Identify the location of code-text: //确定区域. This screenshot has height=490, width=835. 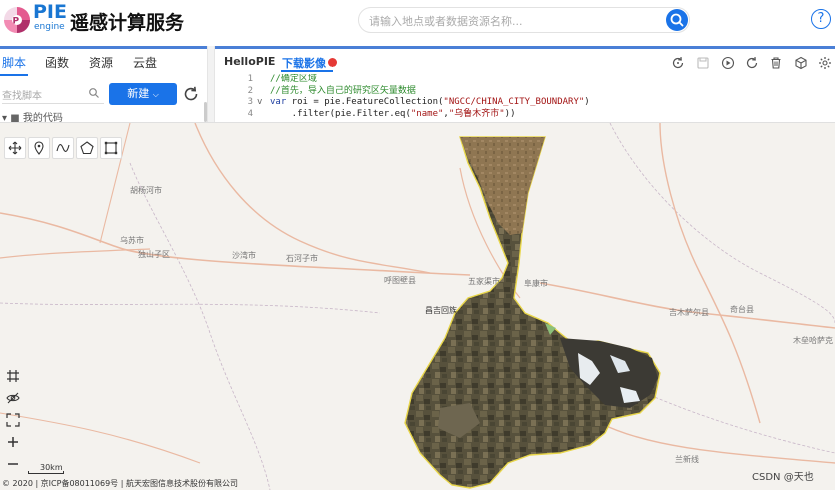
(293, 80).